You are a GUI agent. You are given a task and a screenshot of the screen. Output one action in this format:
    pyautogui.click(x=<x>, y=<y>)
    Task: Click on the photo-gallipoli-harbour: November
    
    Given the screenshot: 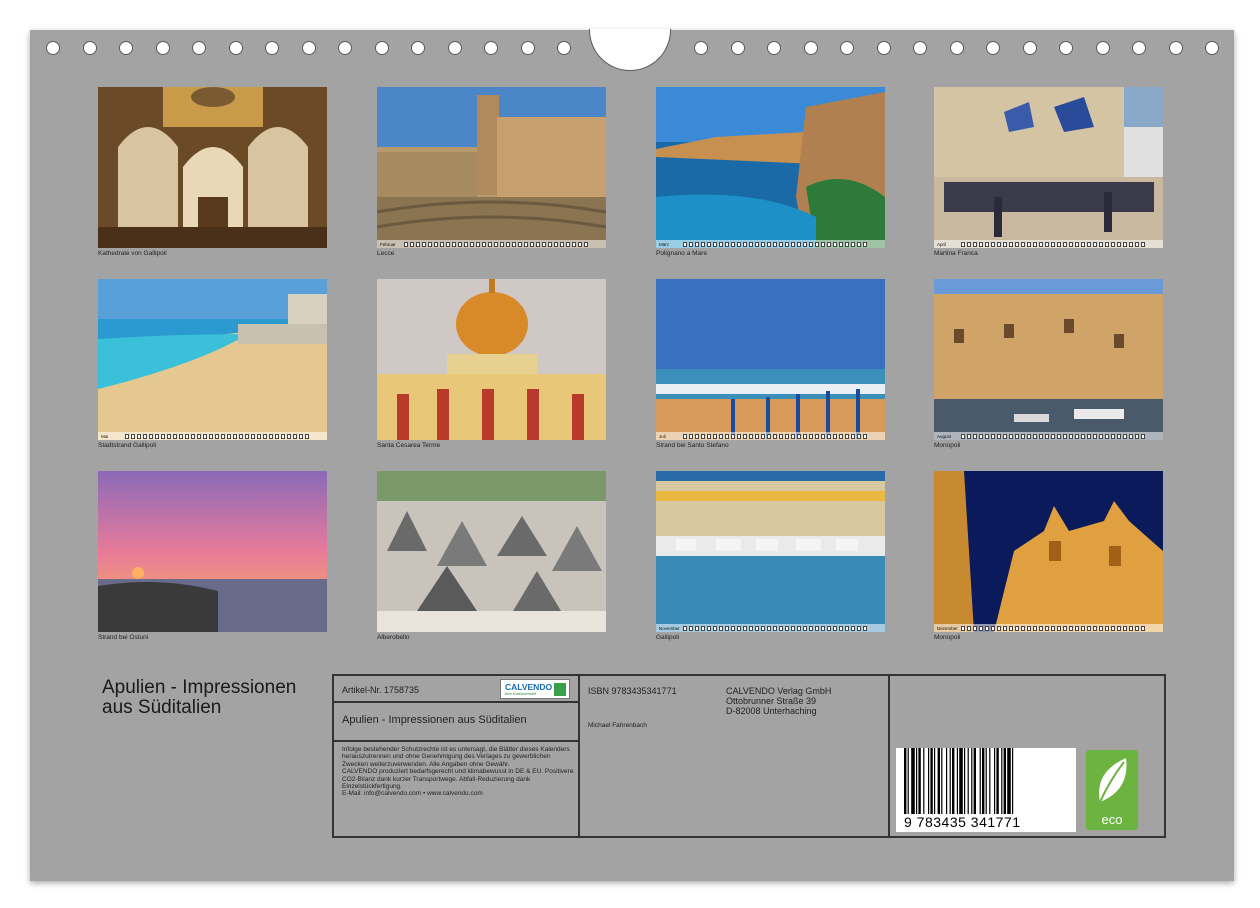 What is the action you would take?
    pyautogui.click(x=770, y=551)
    